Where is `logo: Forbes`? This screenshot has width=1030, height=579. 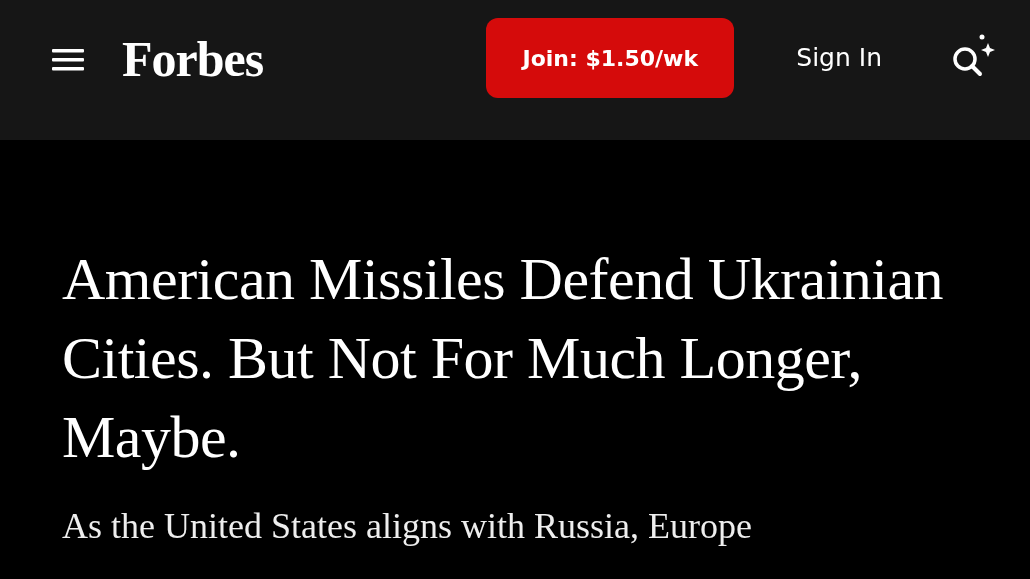
logo: Forbes is located at coordinates (193, 59).